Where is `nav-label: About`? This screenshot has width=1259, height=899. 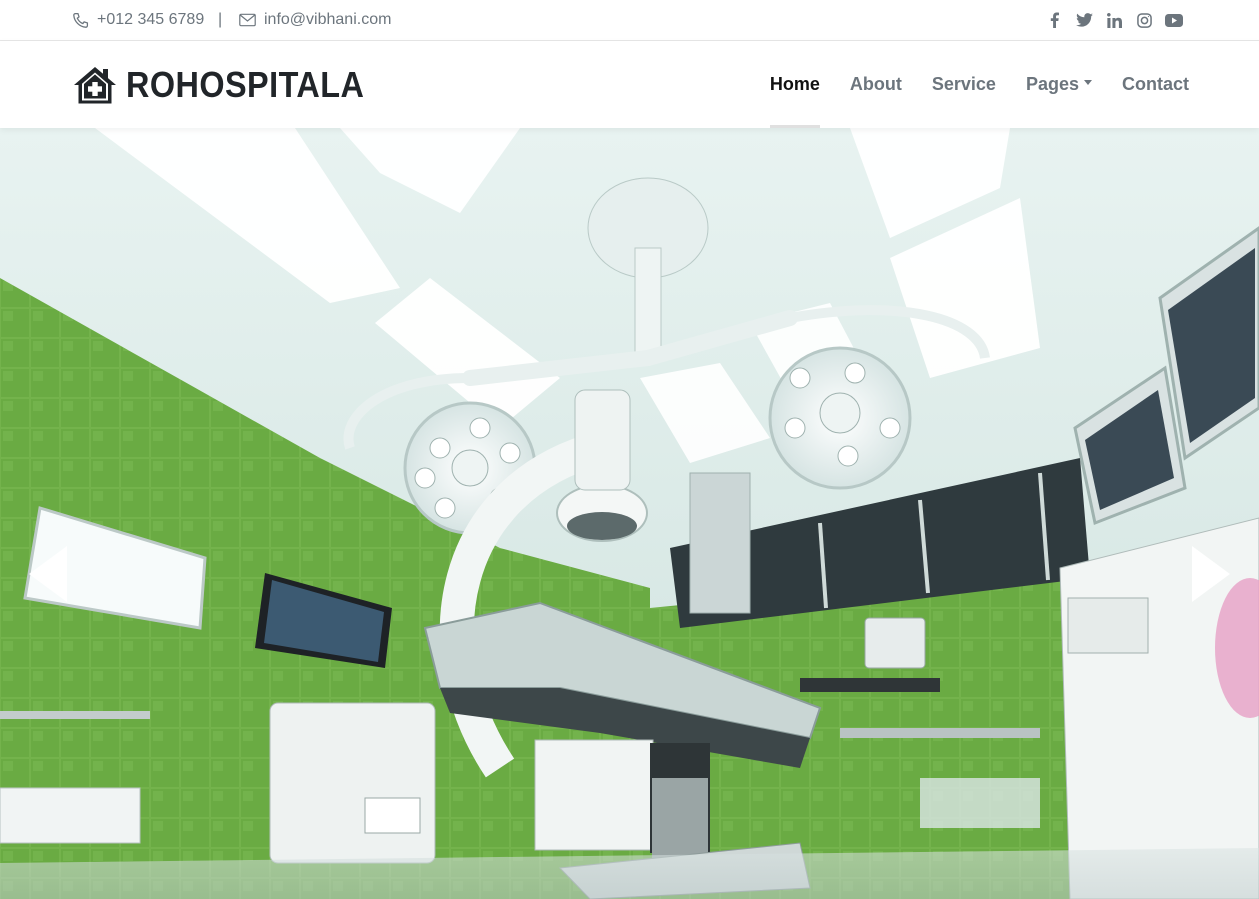 nav-label: About is located at coordinates (875, 84).